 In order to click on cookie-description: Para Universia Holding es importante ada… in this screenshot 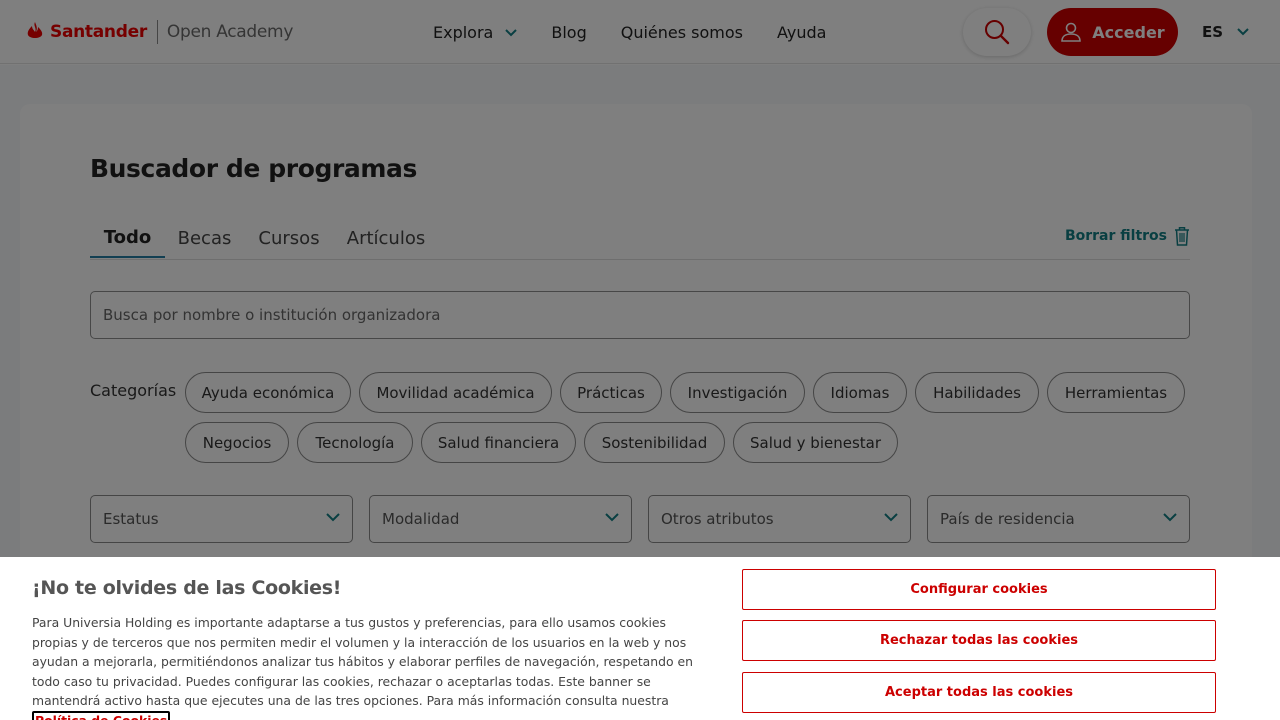, I will do `click(371, 666)`.